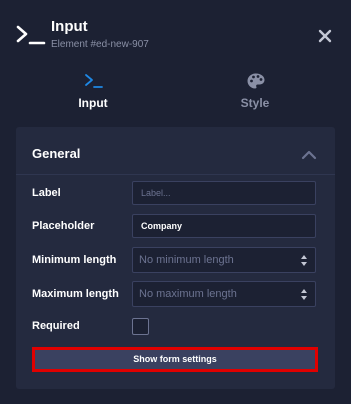 The image size is (351, 404). I want to click on max-length-selected: No maximum length, so click(188, 294).